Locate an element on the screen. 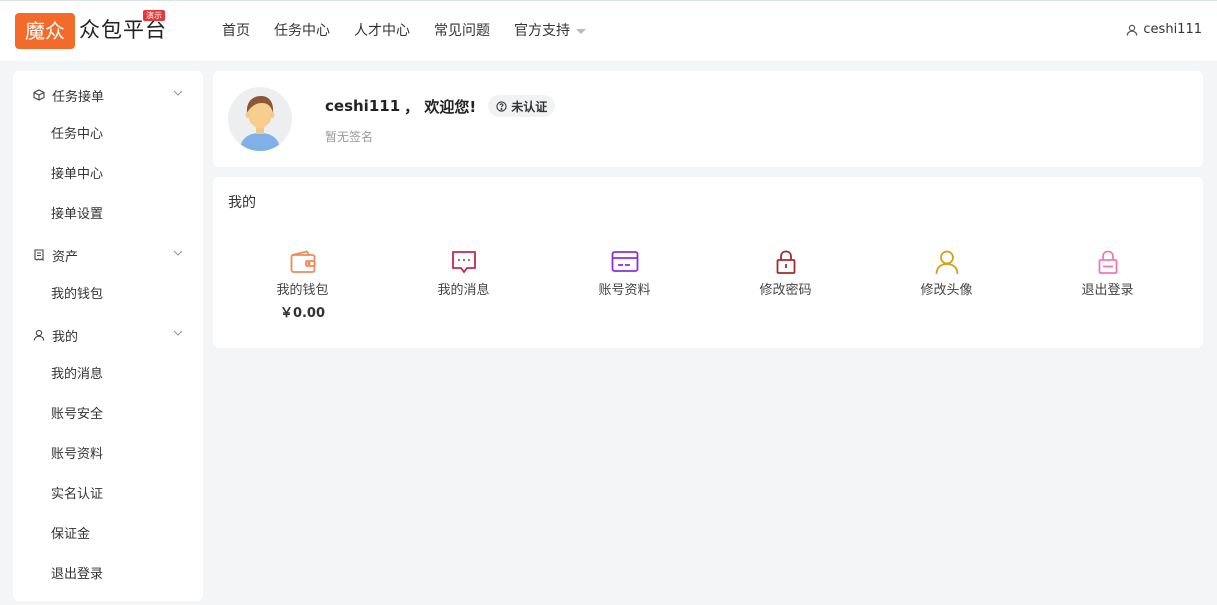 The width and height of the screenshot is (1217, 605). sidebar-group-label: 任务接单 is located at coordinates (78, 97).